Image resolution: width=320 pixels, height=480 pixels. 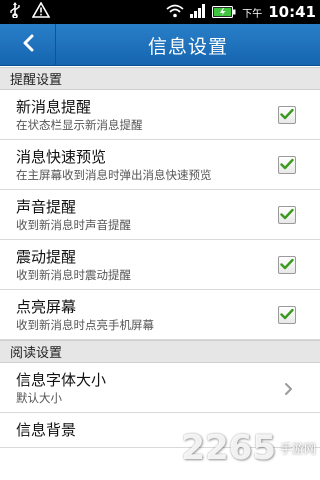 What do you see at coordinates (160, 165) in the screenshot?
I see `setting-quick-preview: 消息快速预览 在主屏幕收到消息时弹出消息快速预览` at bounding box center [160, 165].